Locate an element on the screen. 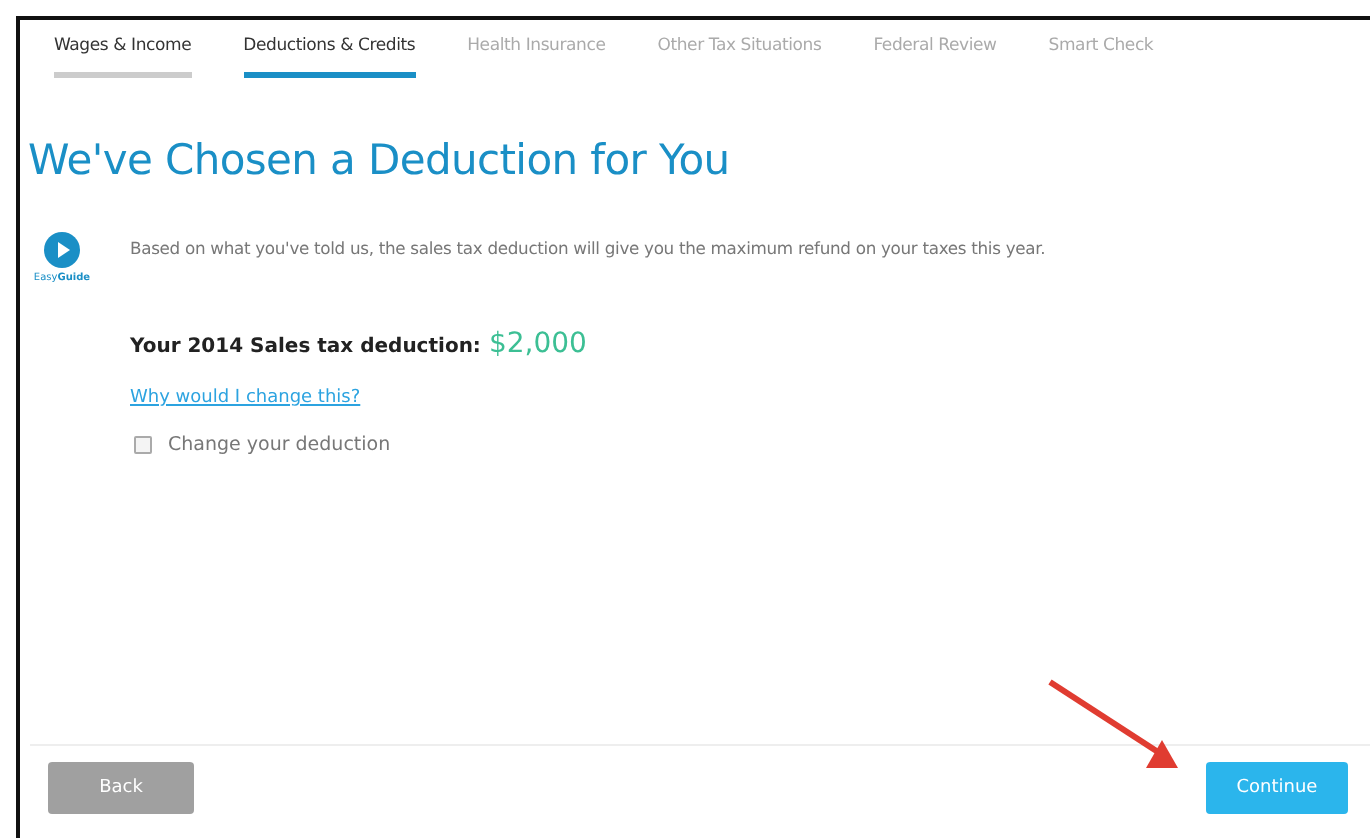 Image resolution: width=1370 pixels, height=838 pixels. step-tab: Health Insurance is located at coordinates (536, 57).